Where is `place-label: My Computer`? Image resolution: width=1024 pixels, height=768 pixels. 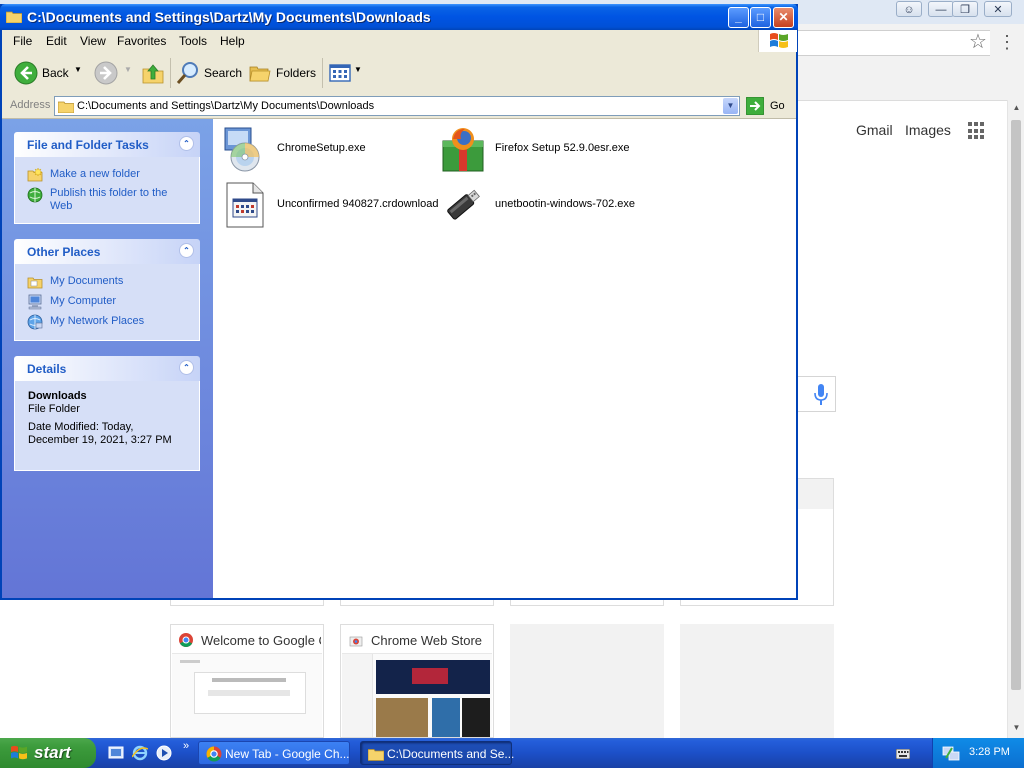 place-label: My Computer is located at coordinates (83, 301).